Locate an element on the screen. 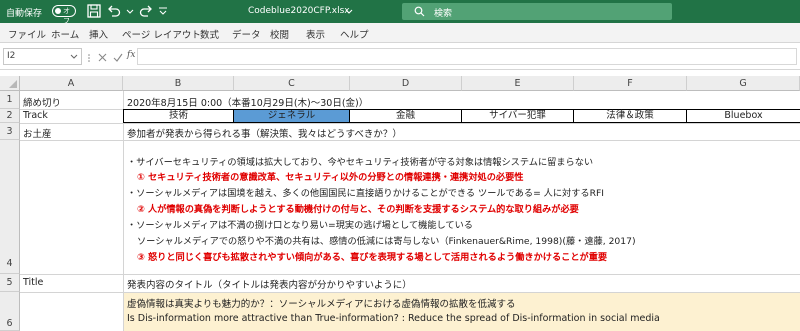 The height and width of the screenshot is (331, 800). cancel-icon is located at coordinates (102, 57).